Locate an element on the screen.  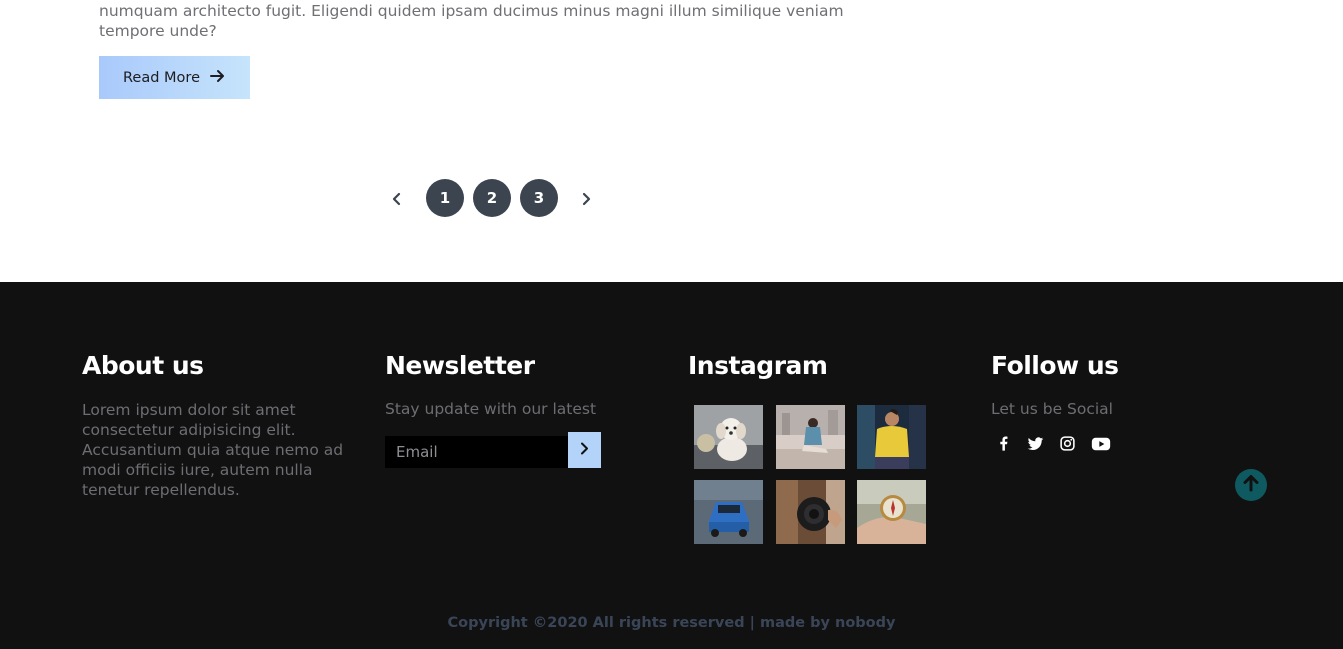
blue-car-photo is located at coordinates (728, 512).